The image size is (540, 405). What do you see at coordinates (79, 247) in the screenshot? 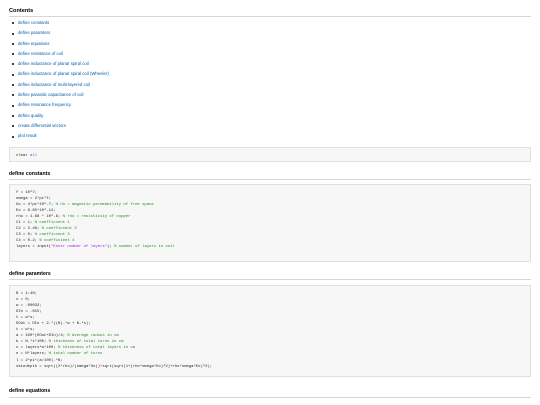
I see `code-string: "Enter number of layers"` at bounding box center [79, 247].